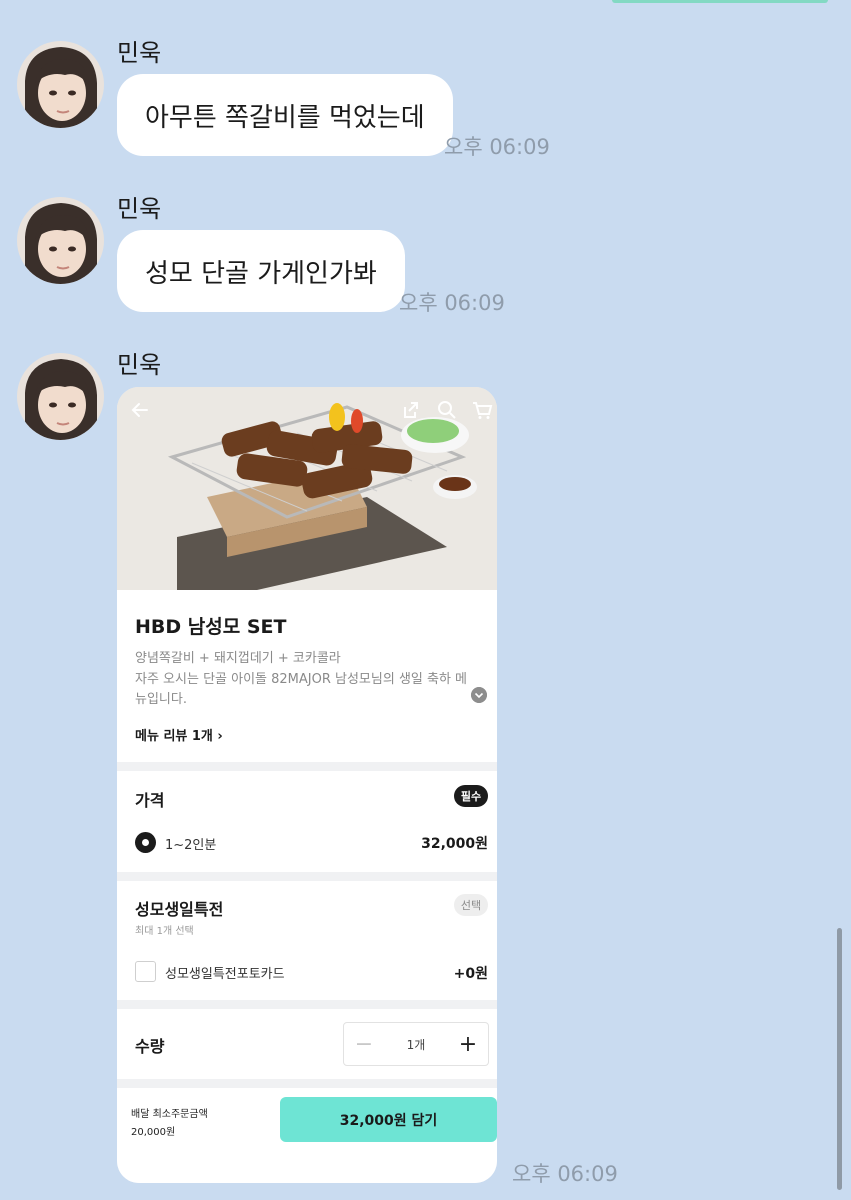  Describe the element at coordinates (364, 1044) in the screenshot. I see `decrement-button: −` at that location.